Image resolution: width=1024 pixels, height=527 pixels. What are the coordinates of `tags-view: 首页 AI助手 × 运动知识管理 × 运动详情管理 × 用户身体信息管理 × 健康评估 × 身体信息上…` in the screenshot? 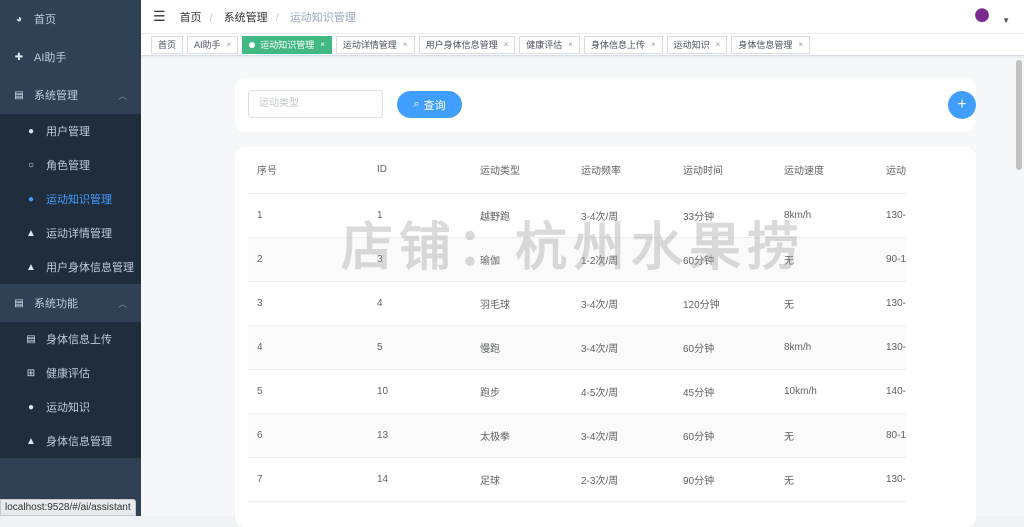 It's located at (582, 45).